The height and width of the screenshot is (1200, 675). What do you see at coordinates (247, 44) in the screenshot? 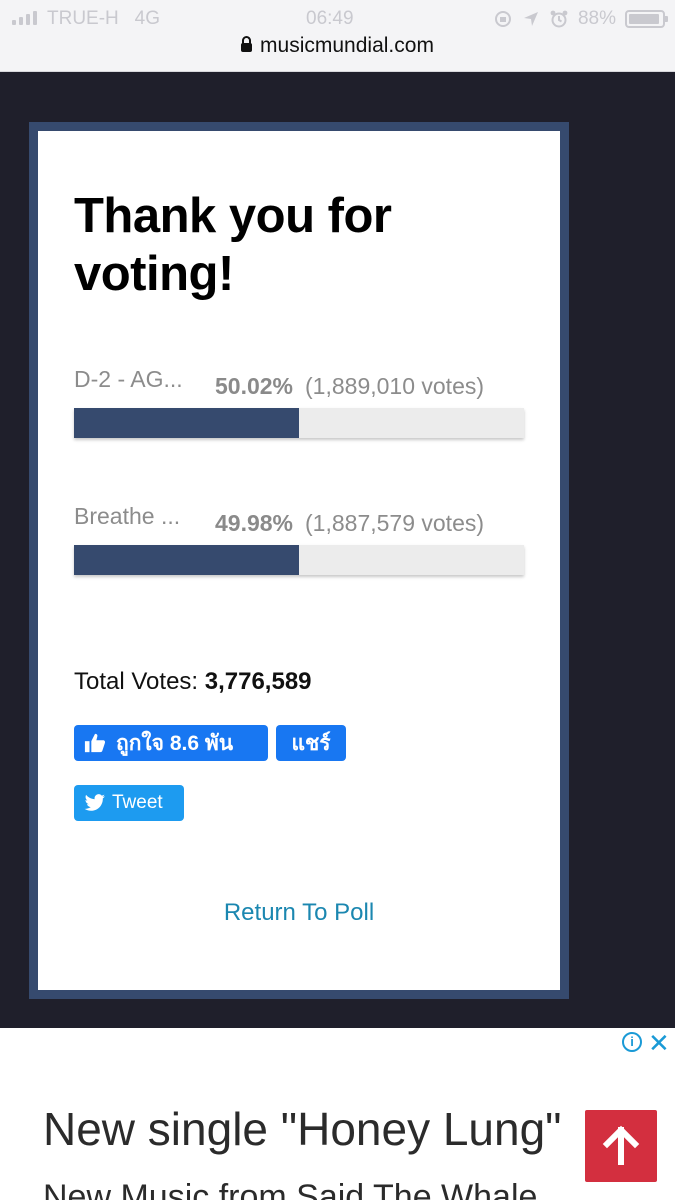
I see `lock-icon` at bounding box center [247, 44].